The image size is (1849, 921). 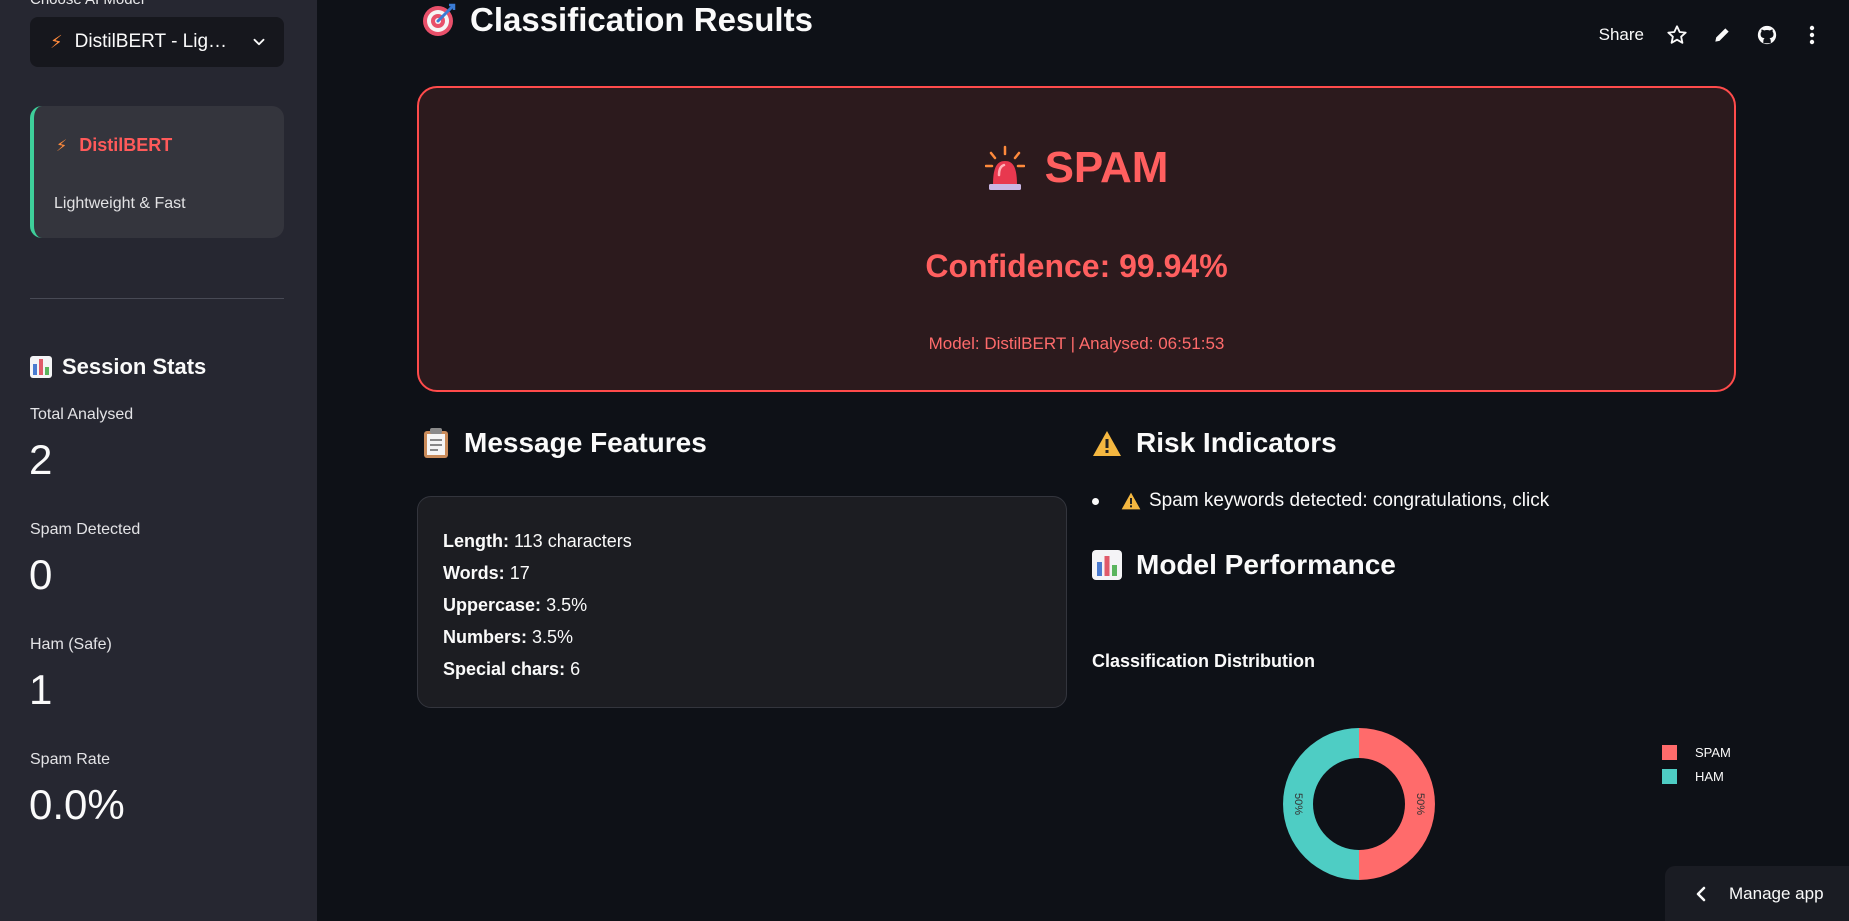 What do you see at coordinates (157, 298) in the screenshot?
I see `sidebar-divider` at bounding box center [157, 298].